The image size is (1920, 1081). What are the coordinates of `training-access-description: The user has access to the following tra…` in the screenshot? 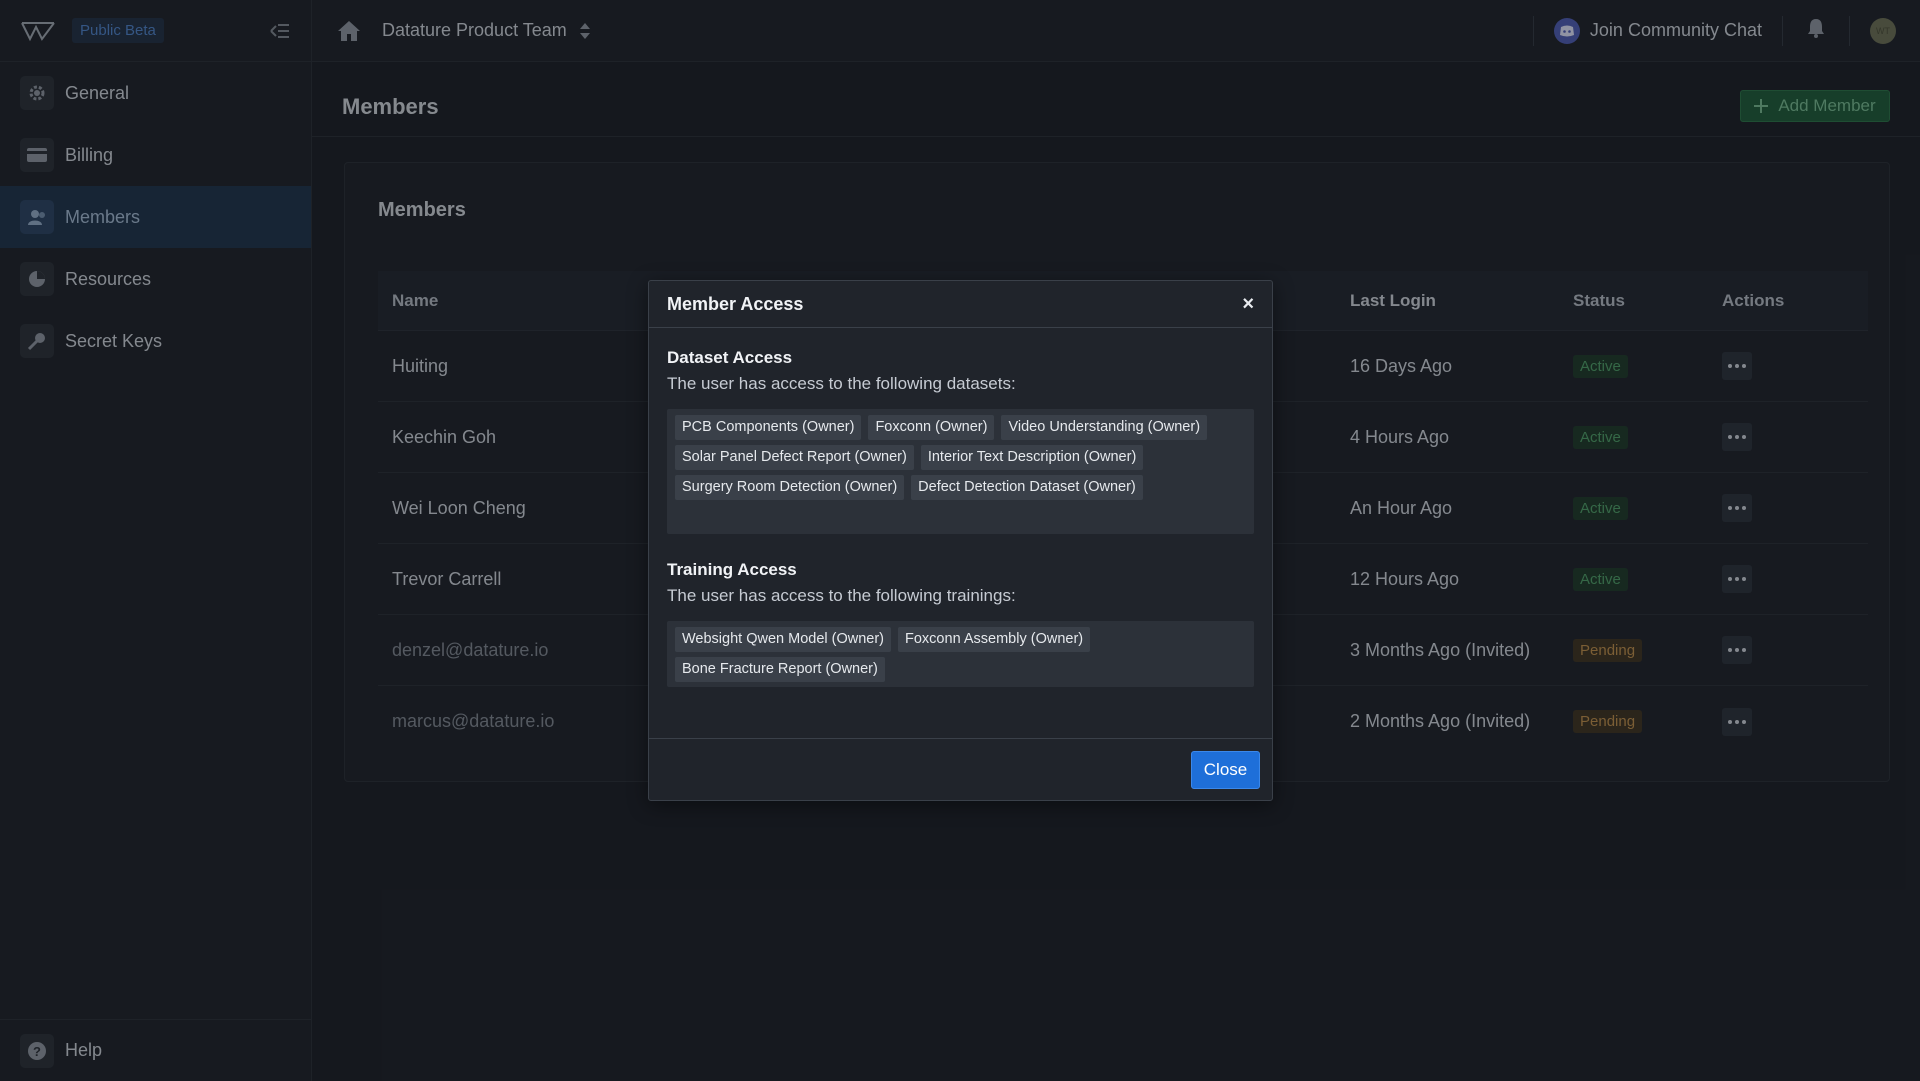 It's located at (841, 595).